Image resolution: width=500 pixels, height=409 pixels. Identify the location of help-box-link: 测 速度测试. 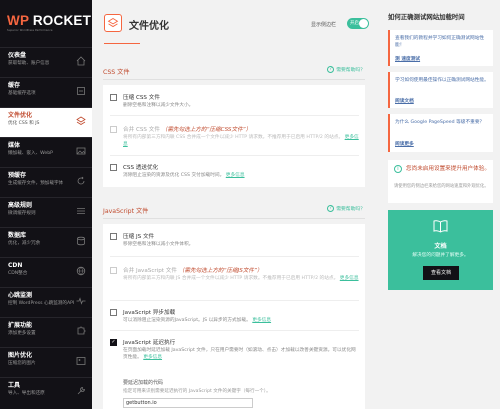
(407, 59).